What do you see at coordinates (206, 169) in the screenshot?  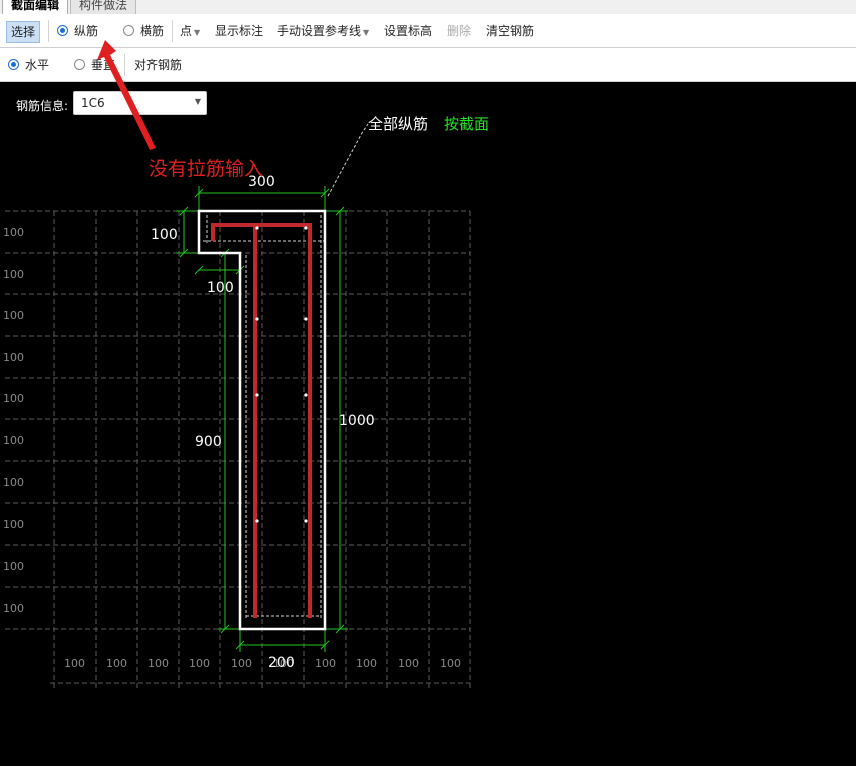 I see `annotation-text: 没有拉筋输入` at bounding box center [206, 169].